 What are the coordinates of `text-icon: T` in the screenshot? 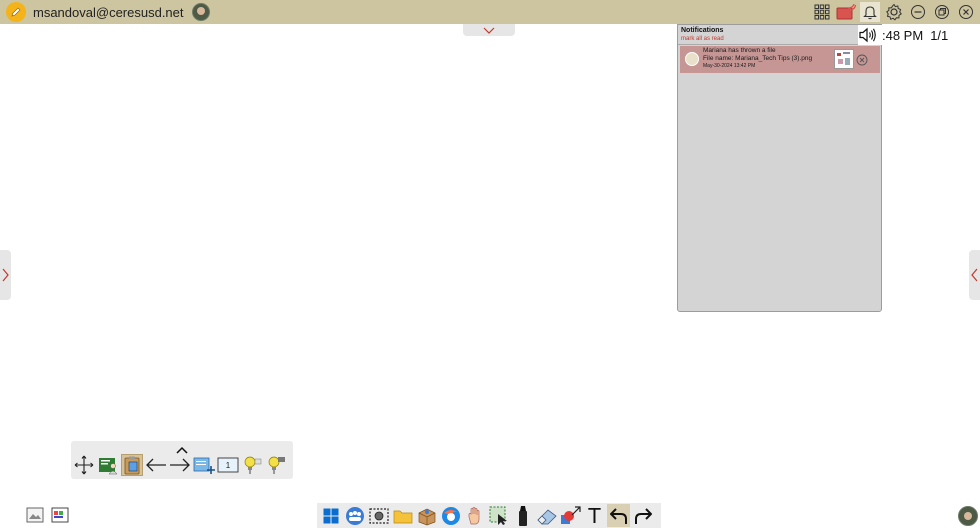 It's located at (594, 515).